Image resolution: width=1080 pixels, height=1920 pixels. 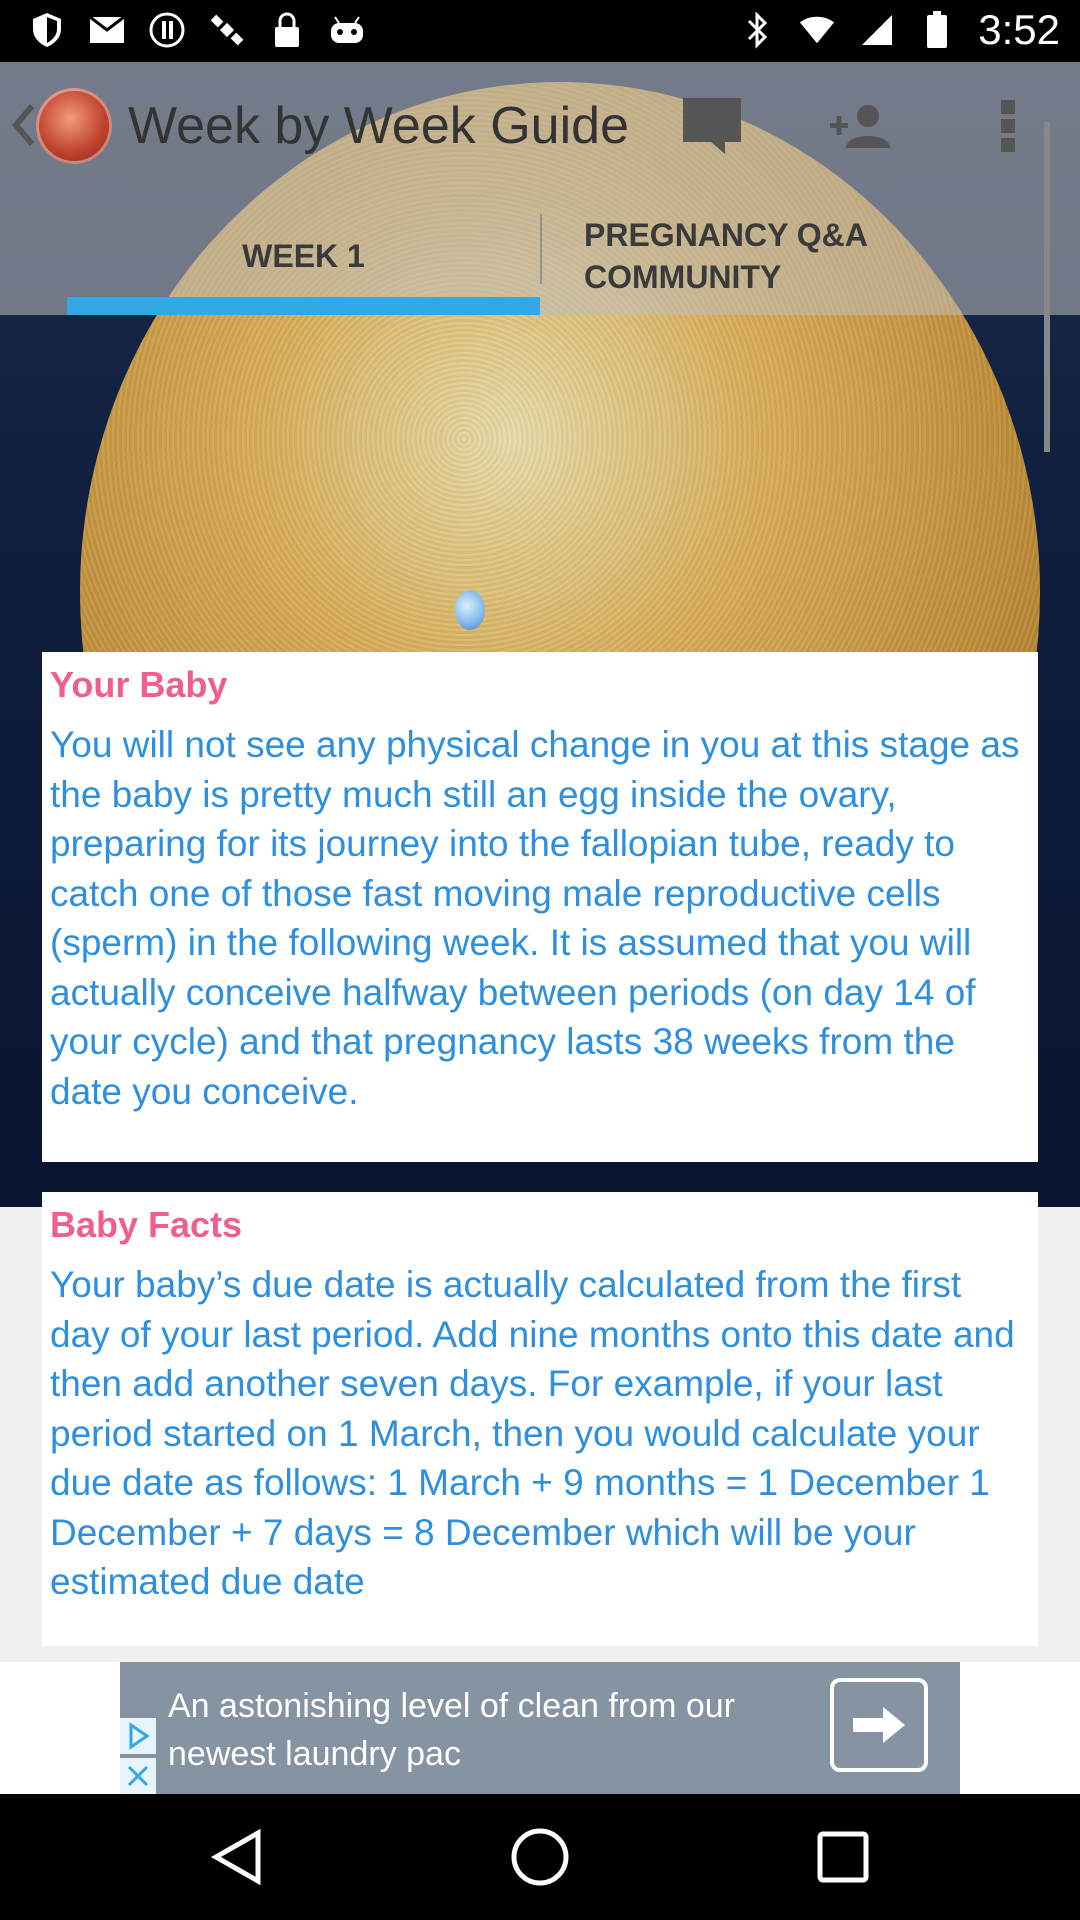 I want to click on status-icons-right: 3:52, so click(x=899, y=30).